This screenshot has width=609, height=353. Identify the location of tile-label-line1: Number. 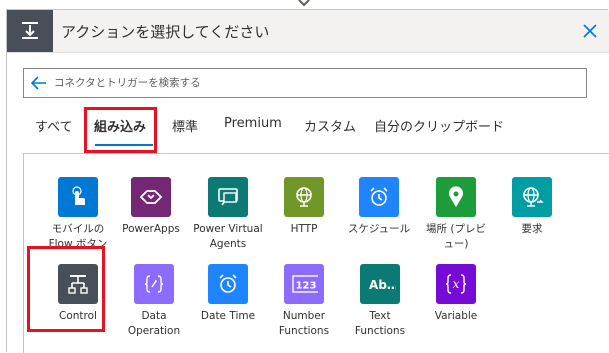
(304, 316).